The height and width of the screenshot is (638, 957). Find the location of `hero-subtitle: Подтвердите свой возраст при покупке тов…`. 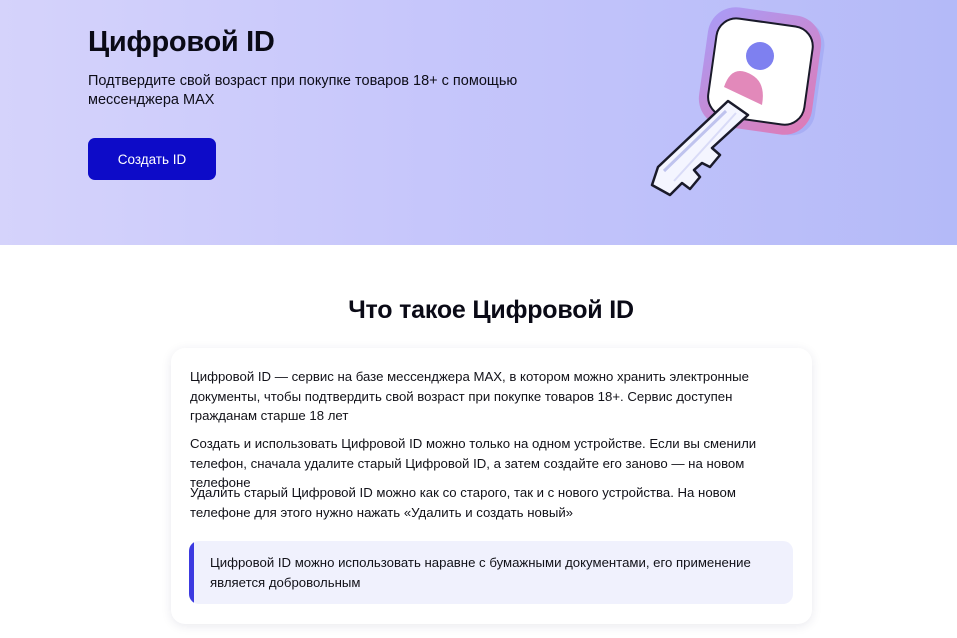

hero-subtitle: Подтвердите свой возраст при покупке тов… is located at coordinates (303, 90).